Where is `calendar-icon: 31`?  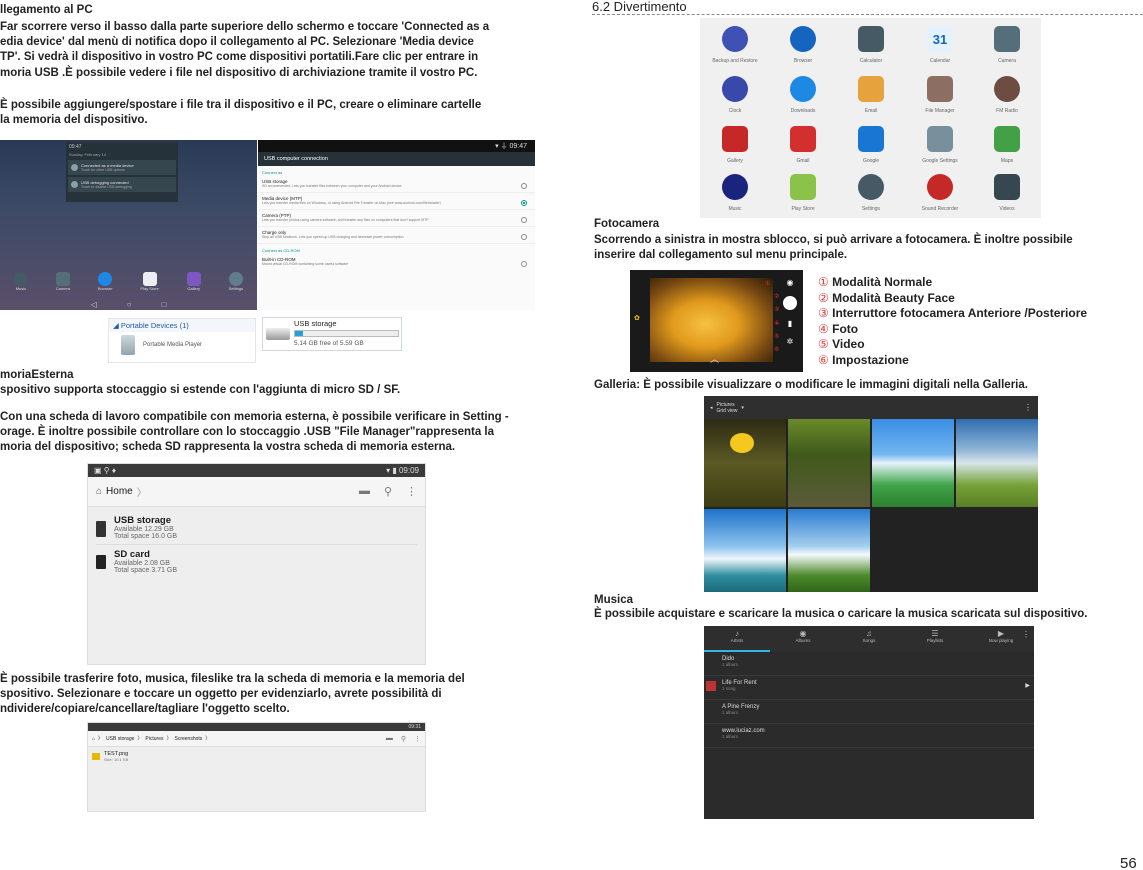 calendar-icon: 31 is located at coordinates (940, 39).